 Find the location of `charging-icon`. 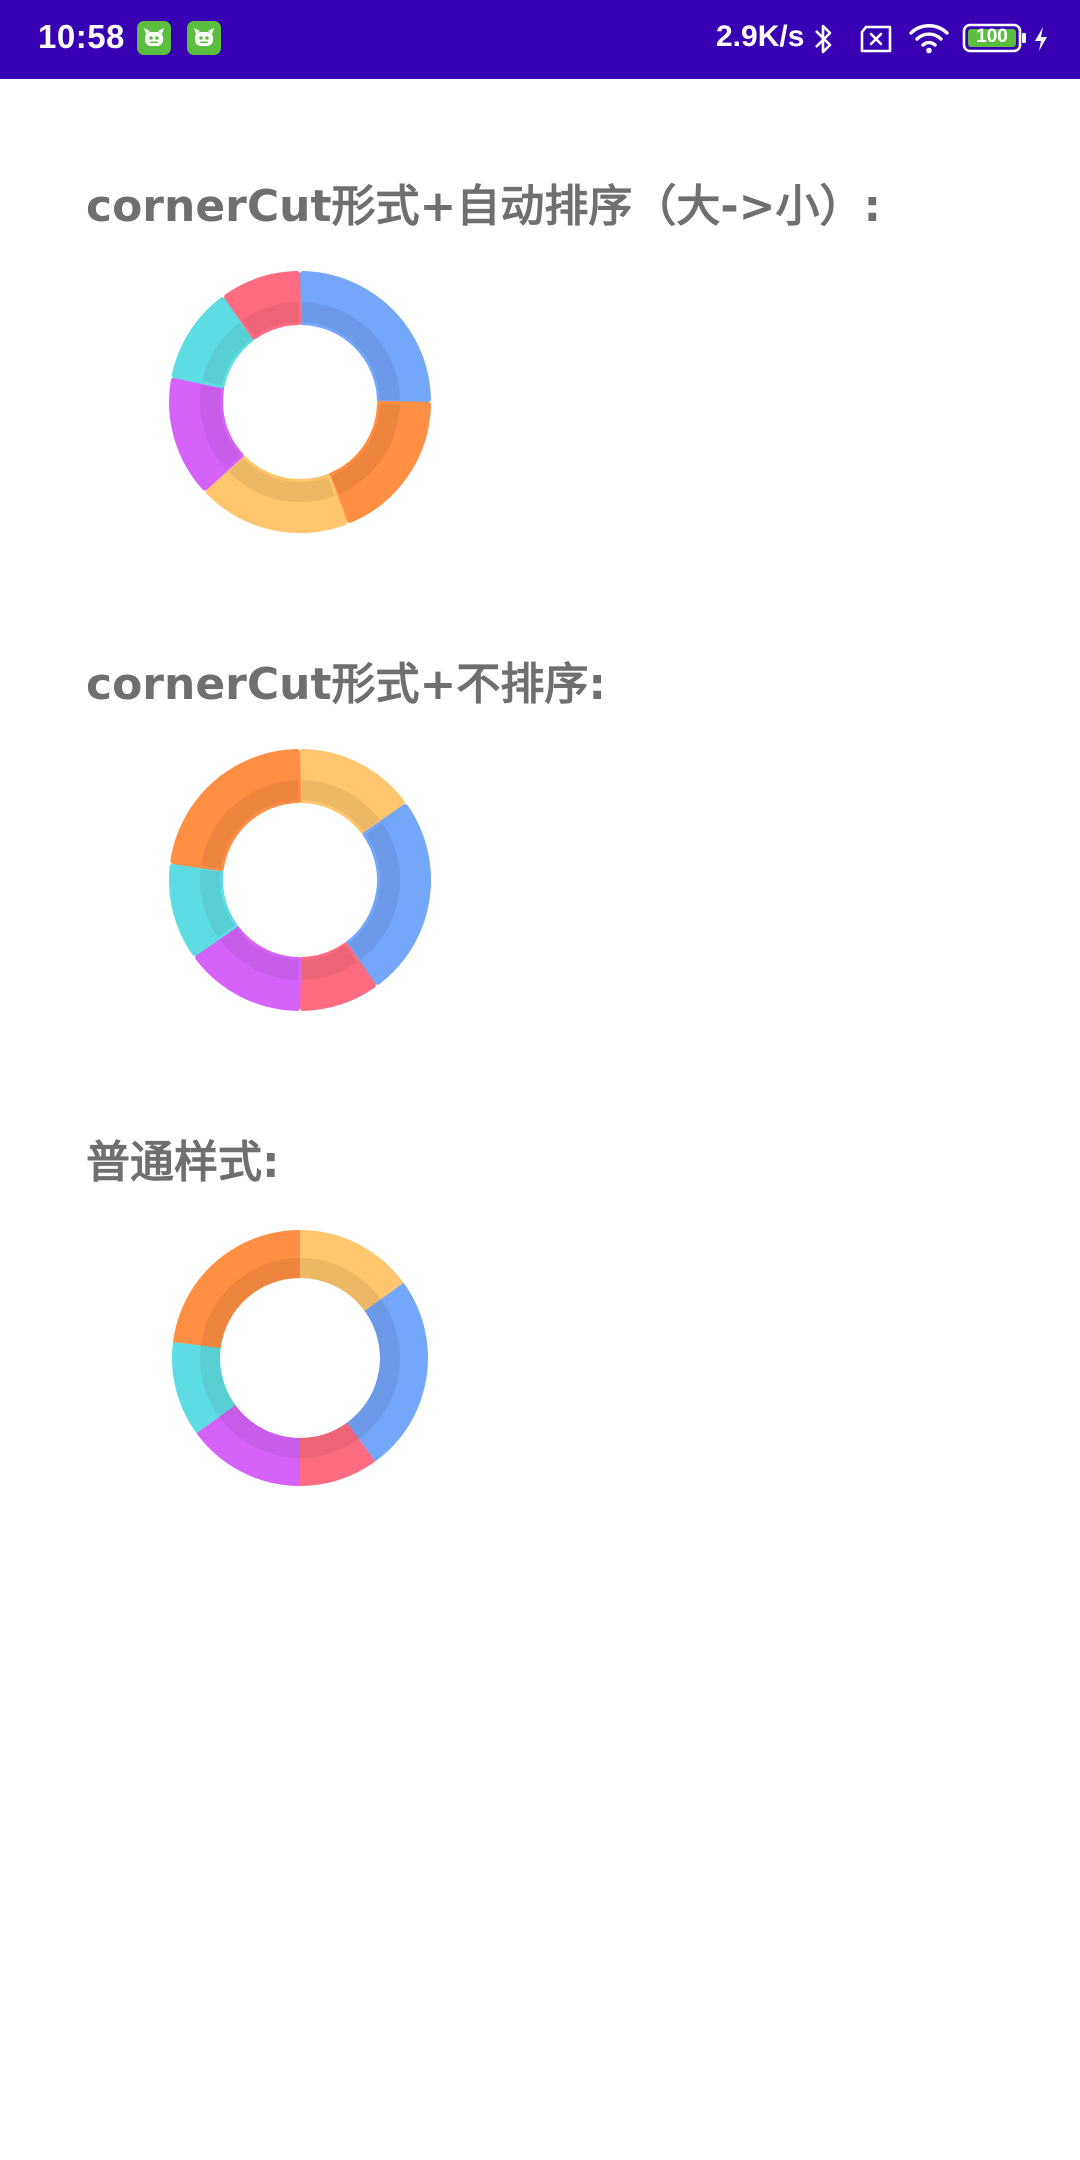

charging-icon is located at coordinates (1041, 41).